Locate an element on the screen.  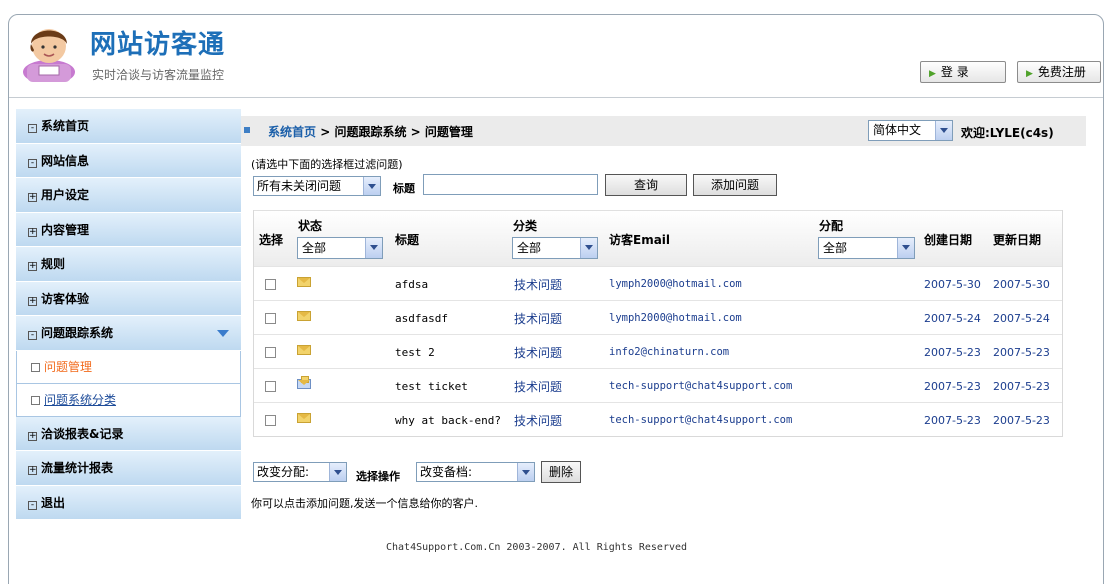
sidebar-item-chat-reports: + 洽谈报表&记录 is located at coordinates (128, 433).